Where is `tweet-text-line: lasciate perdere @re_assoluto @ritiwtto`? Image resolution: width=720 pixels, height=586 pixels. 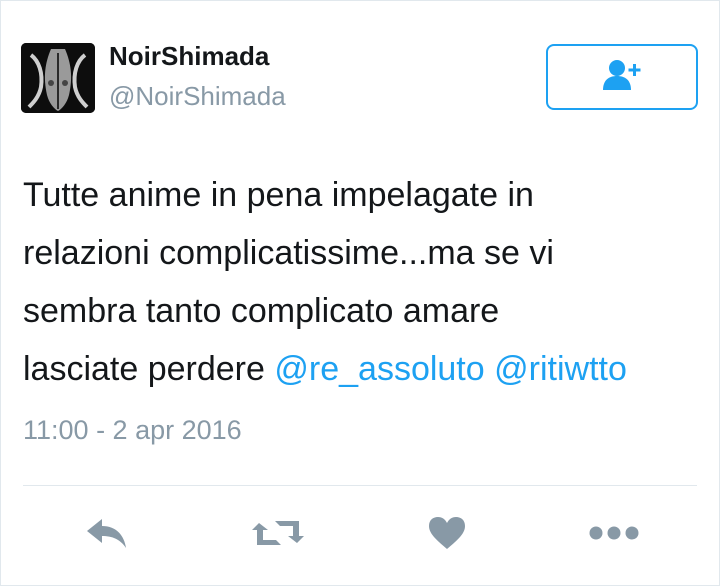
tweet-text-line: lasciate perdere @re_assoluto @ritiwtto is located at coordinates (363, 369).